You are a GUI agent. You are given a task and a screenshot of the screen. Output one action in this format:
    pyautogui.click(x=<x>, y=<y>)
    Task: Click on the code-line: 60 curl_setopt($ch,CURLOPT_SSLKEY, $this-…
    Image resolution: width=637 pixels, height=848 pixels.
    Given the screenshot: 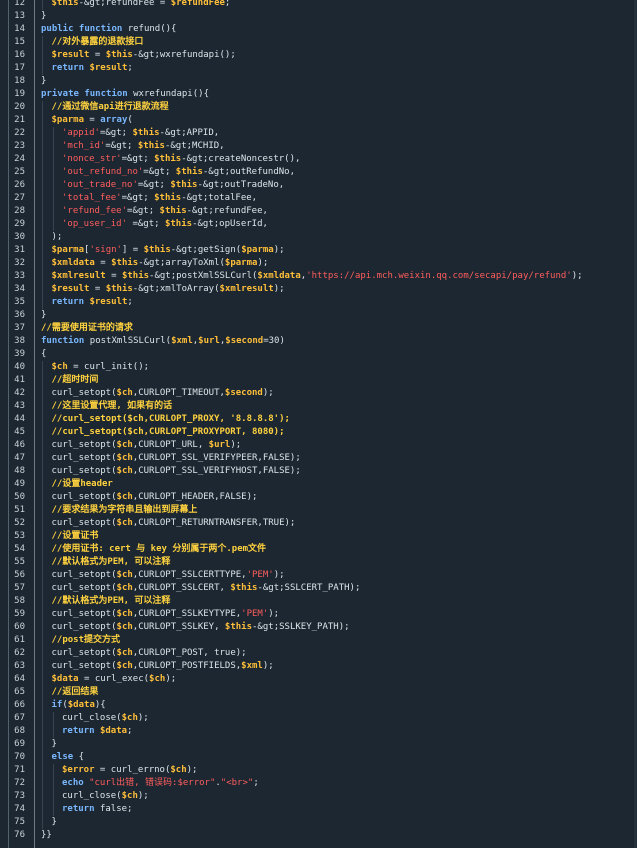 What is the action you would take?
    pyautogui.click(x=318, y=627)
    